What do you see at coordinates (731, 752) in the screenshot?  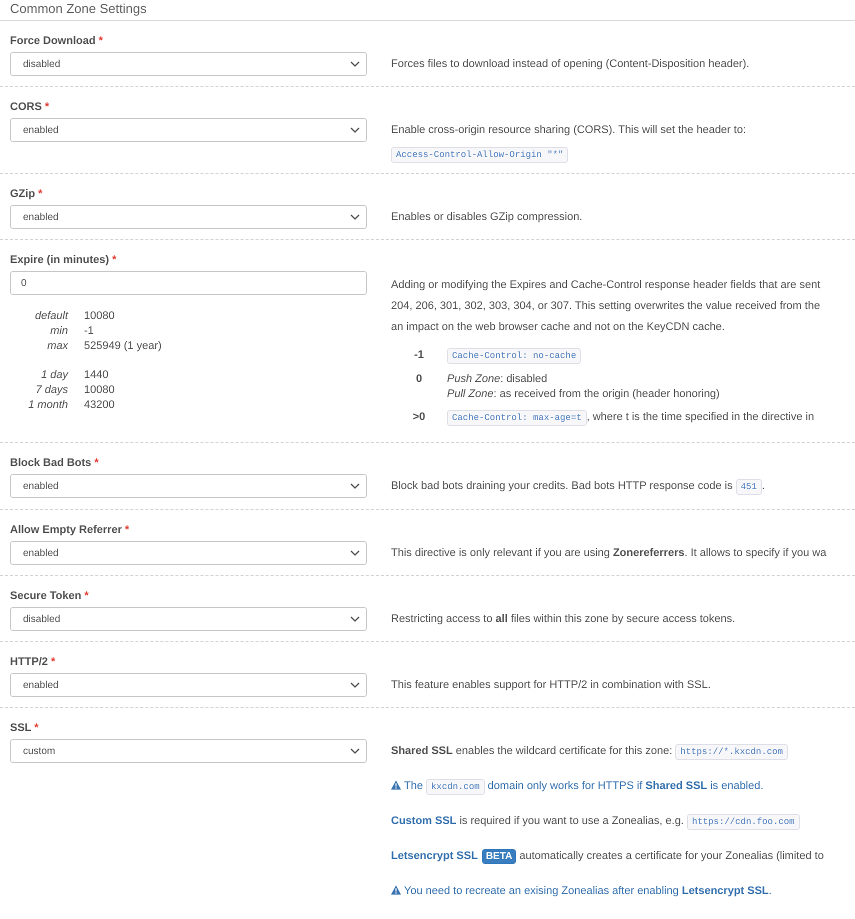 I see `code-snippet: https://*.kxcdn.com` at bounding box center [731, 752].